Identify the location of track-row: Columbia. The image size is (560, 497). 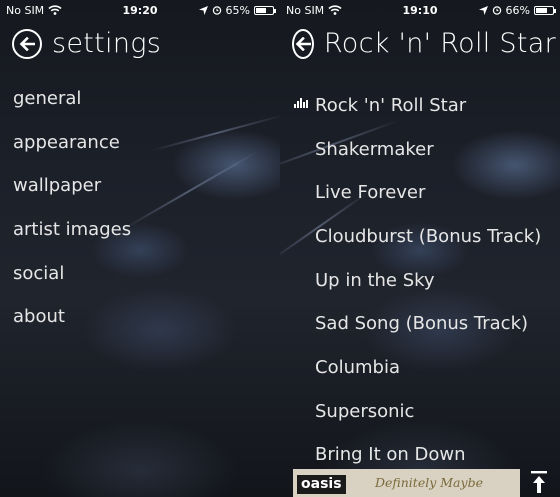
(427, 368).